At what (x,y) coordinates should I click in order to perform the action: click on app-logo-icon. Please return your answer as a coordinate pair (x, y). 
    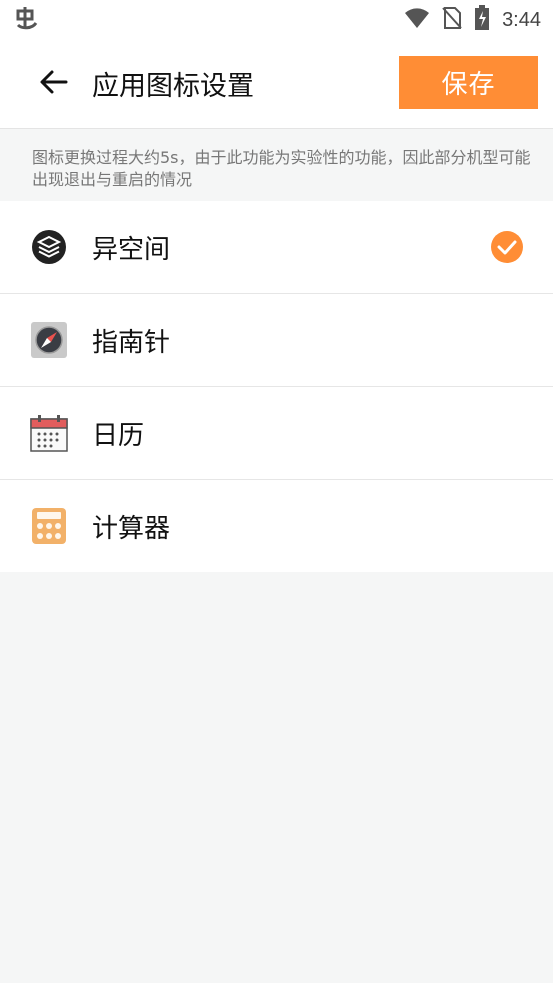
    Looking at the image, I should click on (28, 22).